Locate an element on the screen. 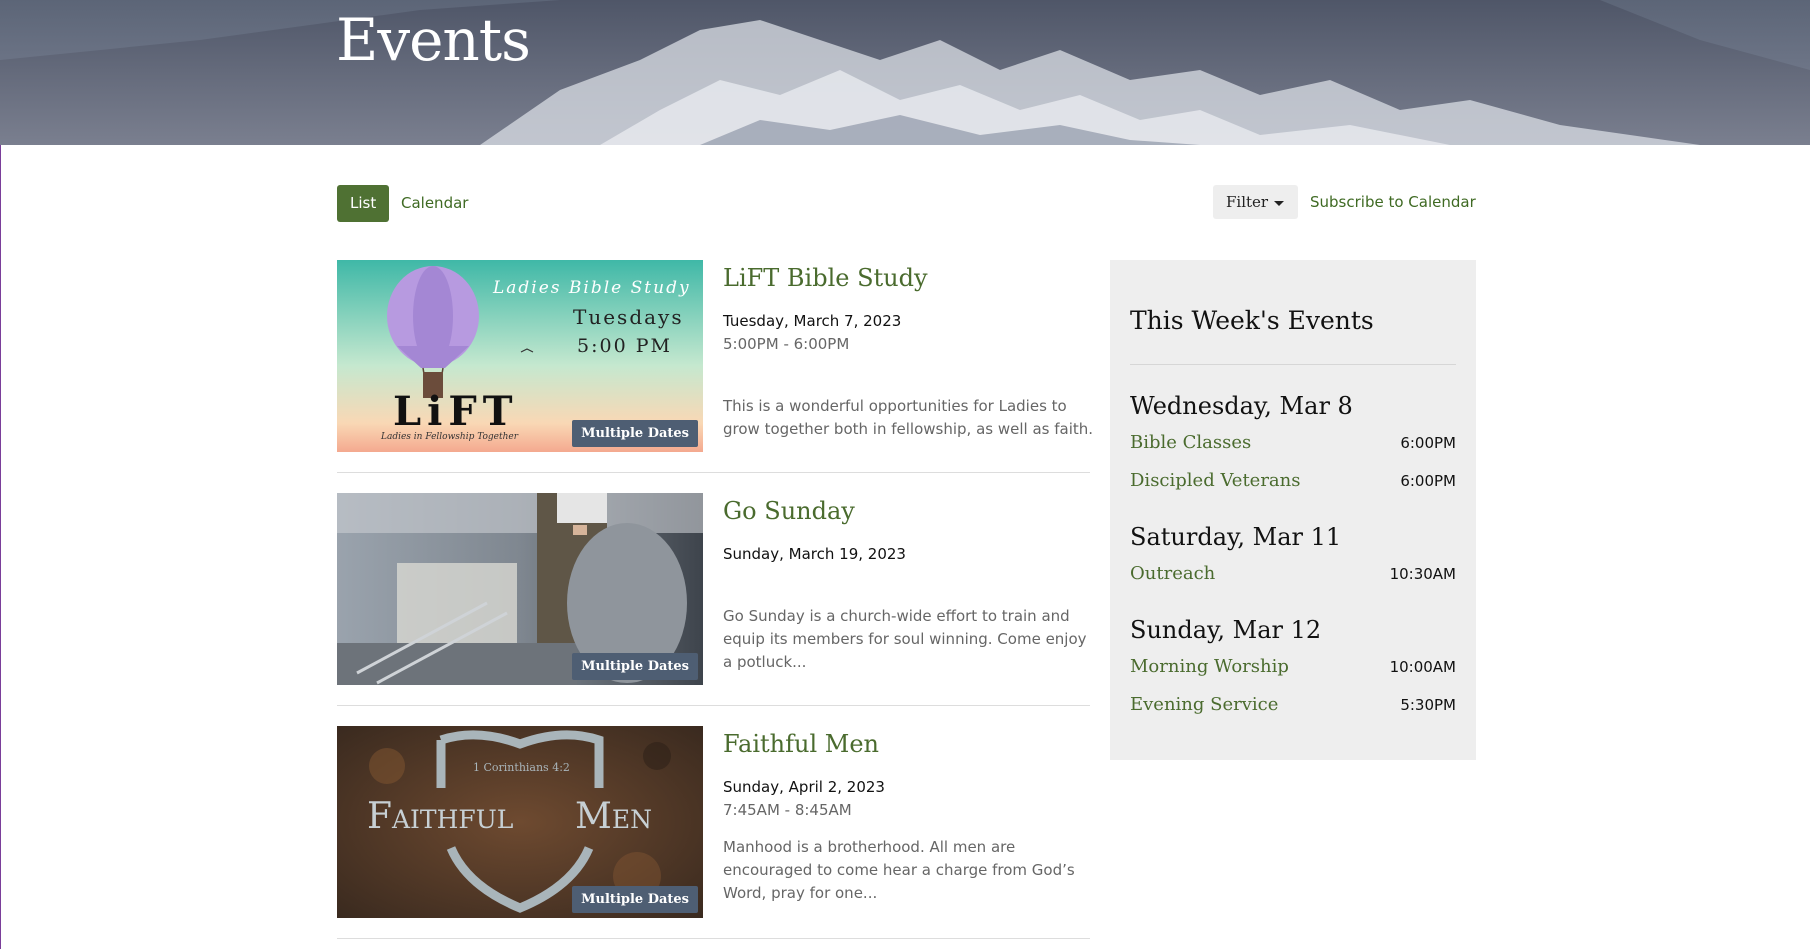 The image size is (1810, 949). sidebar-event-link: Bible Classes is located at coordinates (1190, 442).